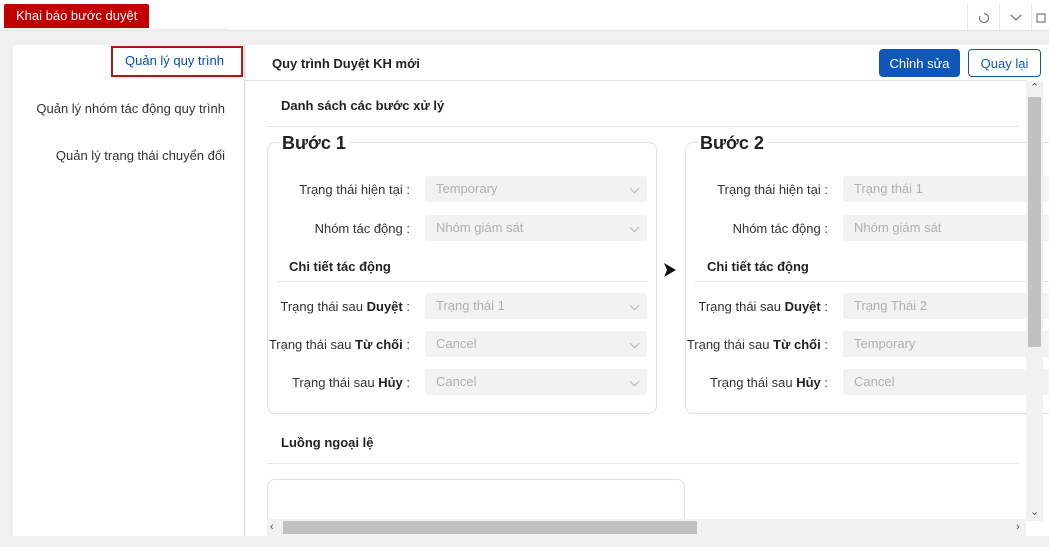  I want to click on maximize-icon, so click(1040, 17).